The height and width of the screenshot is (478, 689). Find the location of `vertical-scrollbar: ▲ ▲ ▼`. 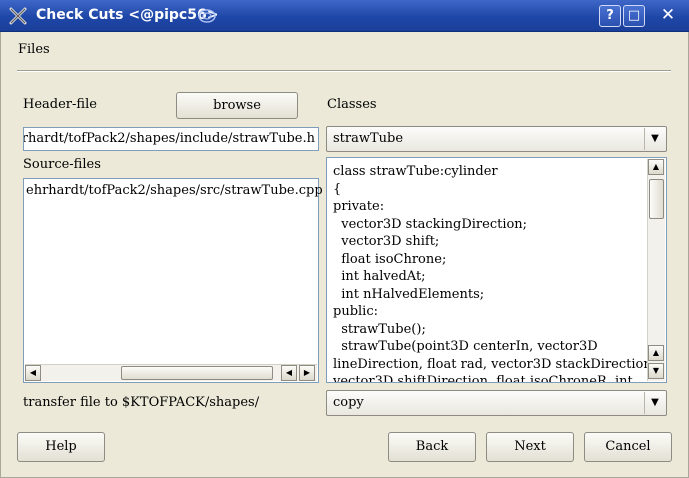

vertical-scrollbar: ▲ ▲ ▼ is located at coordinates (656, 270).